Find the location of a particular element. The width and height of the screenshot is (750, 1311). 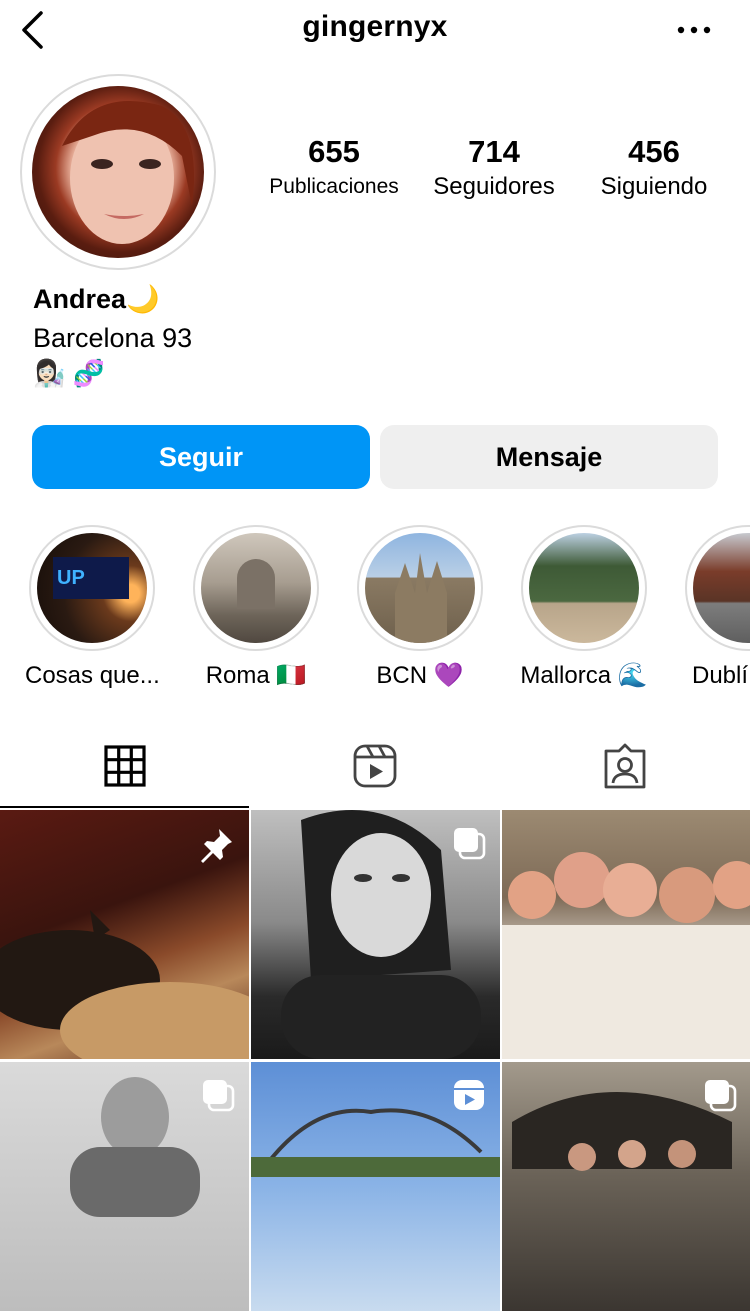

highlight-label: BCN 💜 is located at coordinates (420, 675).